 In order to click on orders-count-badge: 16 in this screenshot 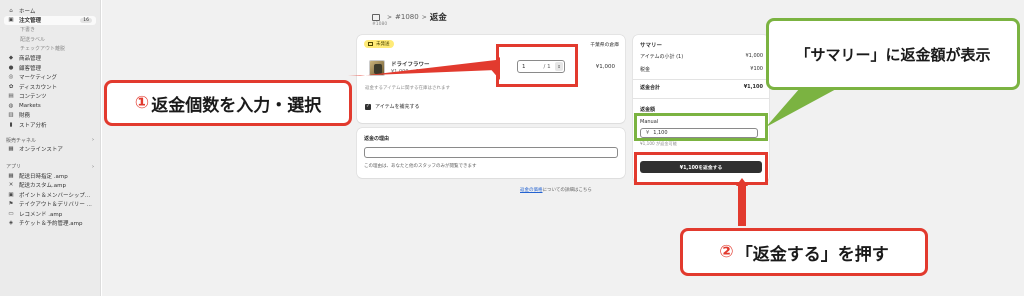, I will do `click(86, 20)`.